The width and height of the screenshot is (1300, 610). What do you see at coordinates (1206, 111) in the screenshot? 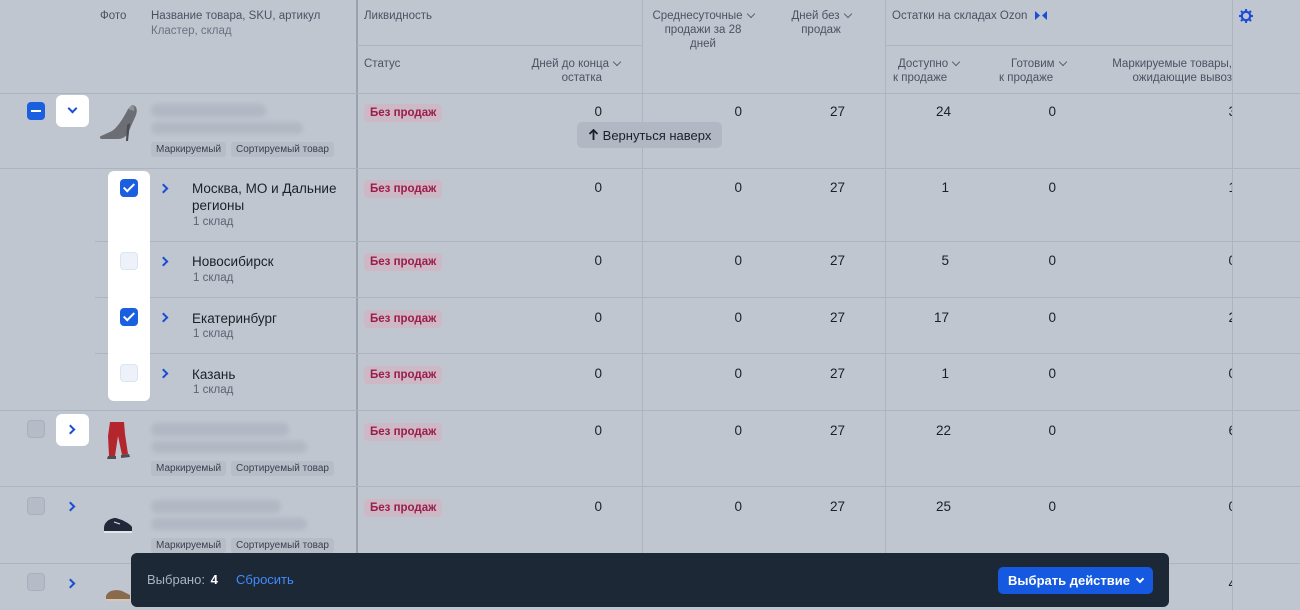
I see `marked: 3` at bounding box center [1206, 111].